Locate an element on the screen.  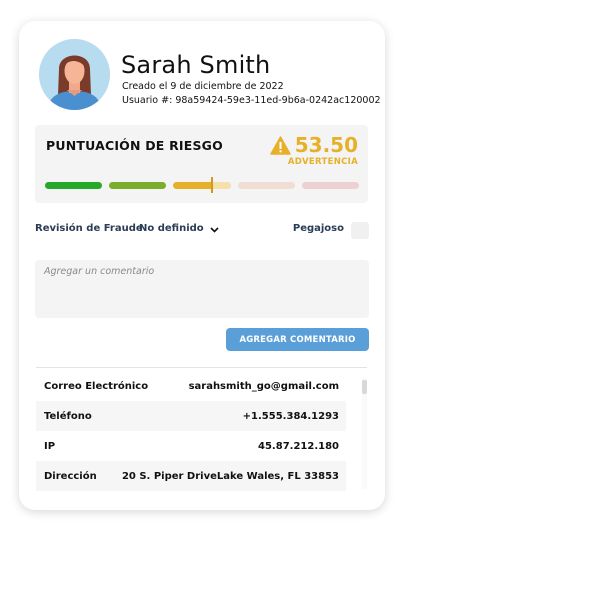
details-scrollbar is located at coordinates (364, 433).